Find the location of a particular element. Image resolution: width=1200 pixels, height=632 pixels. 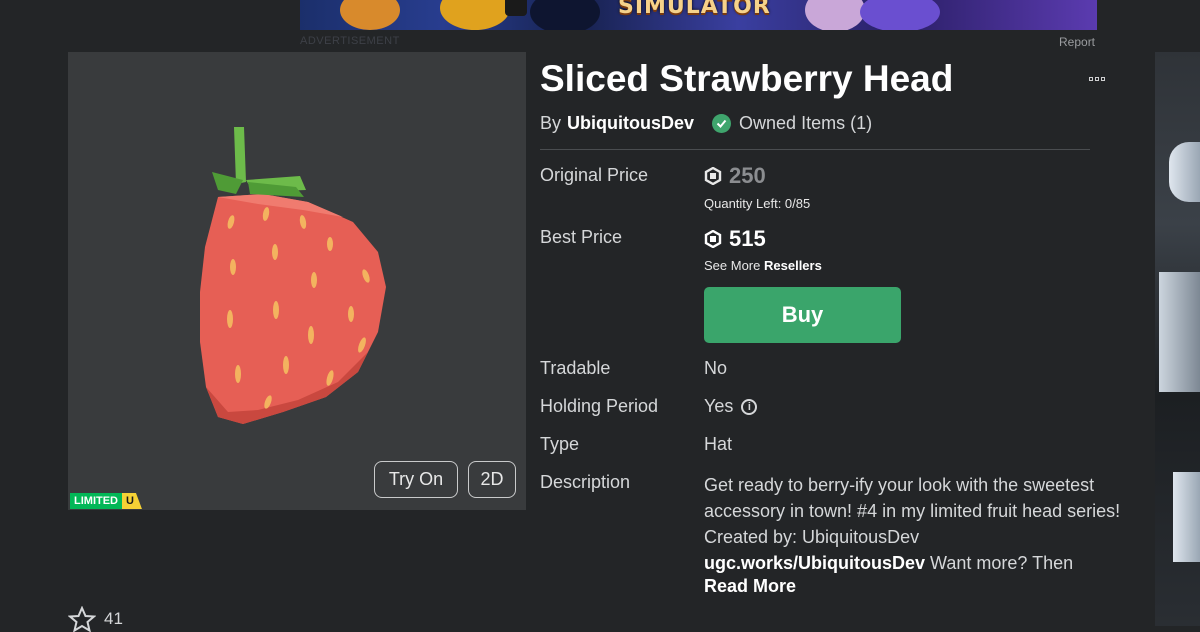

creator-link: UbiquitousDev is located at coordinates (630, 123).